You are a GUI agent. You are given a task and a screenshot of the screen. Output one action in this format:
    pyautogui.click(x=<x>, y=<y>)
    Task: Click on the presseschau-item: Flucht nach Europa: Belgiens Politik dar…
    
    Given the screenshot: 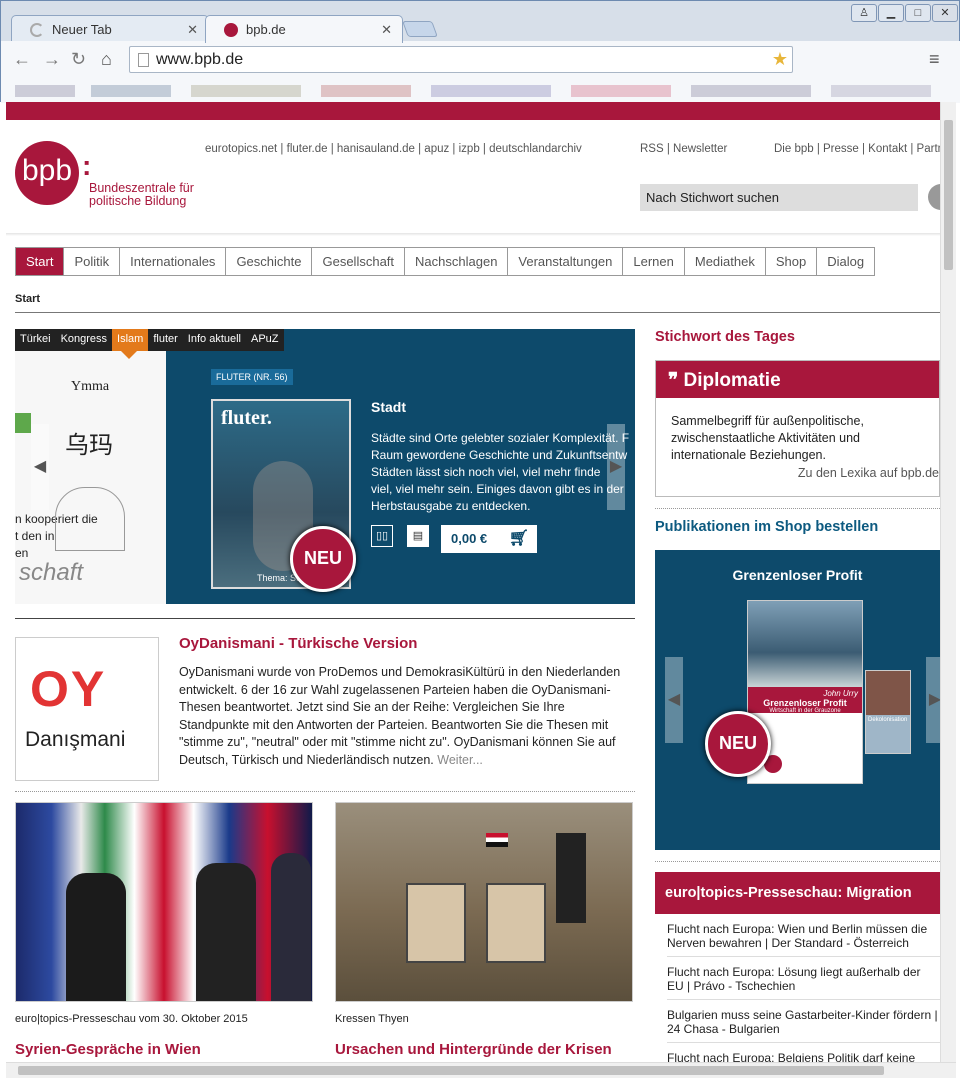 What is the action you would take?
    pyautogui.click(x=803, y=1052)
    